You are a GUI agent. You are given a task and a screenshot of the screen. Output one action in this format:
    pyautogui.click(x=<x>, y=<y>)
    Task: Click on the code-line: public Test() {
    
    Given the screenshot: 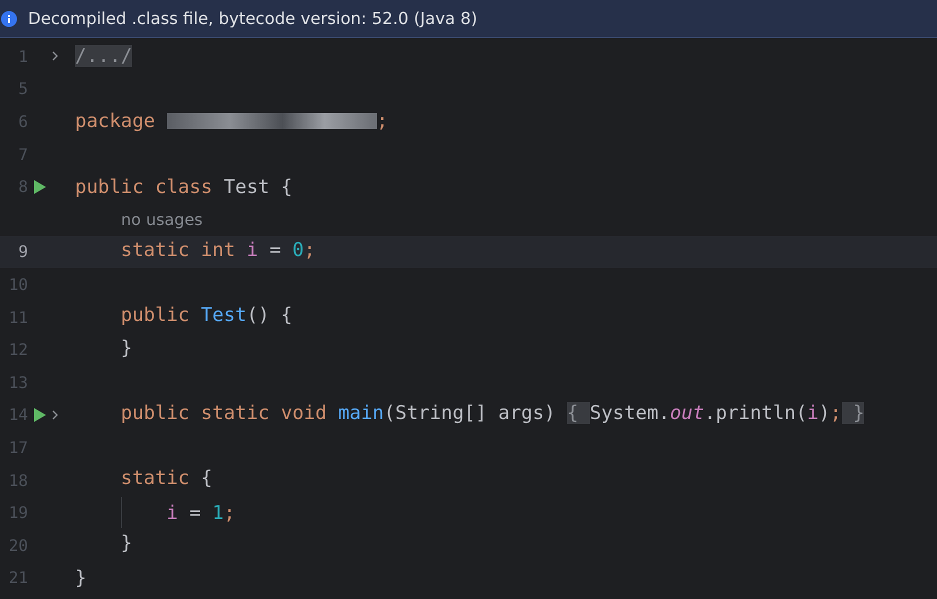 What is the action you would take?
    pyautogui.click(x=206, y=315)
    